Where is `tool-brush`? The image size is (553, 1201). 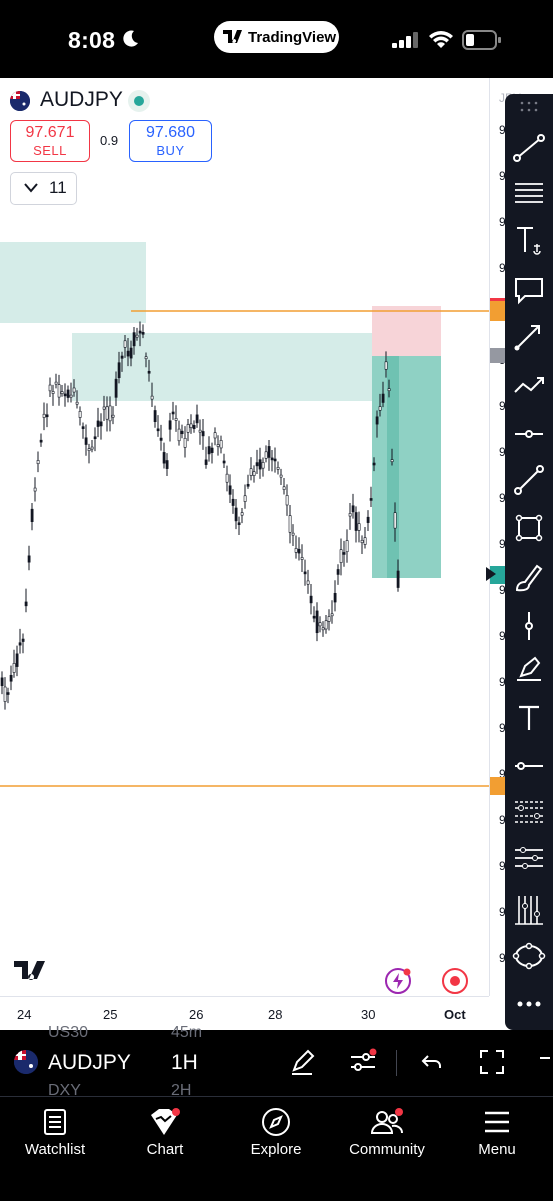 tool-brush is located at coordinates (529, 578).